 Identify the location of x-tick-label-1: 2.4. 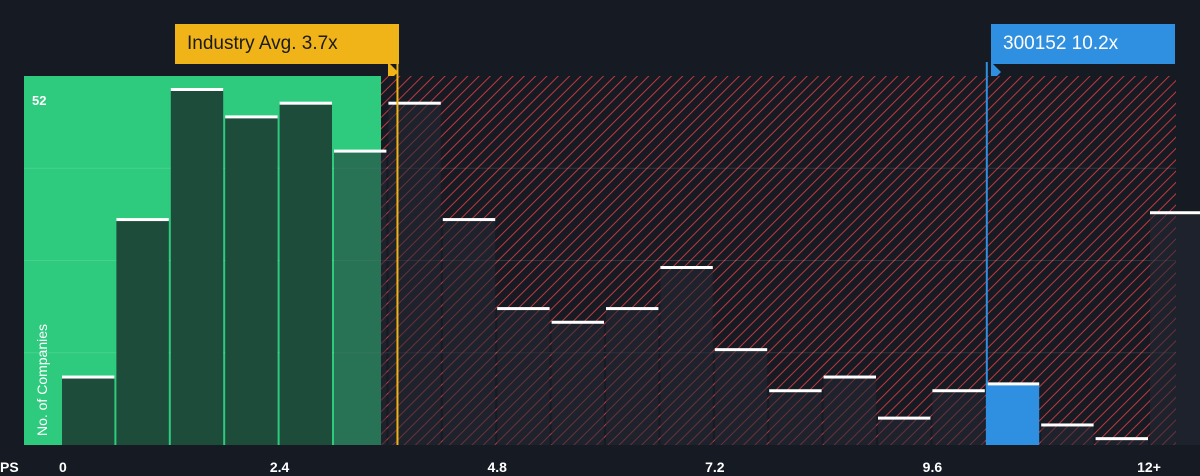
(280, 467).